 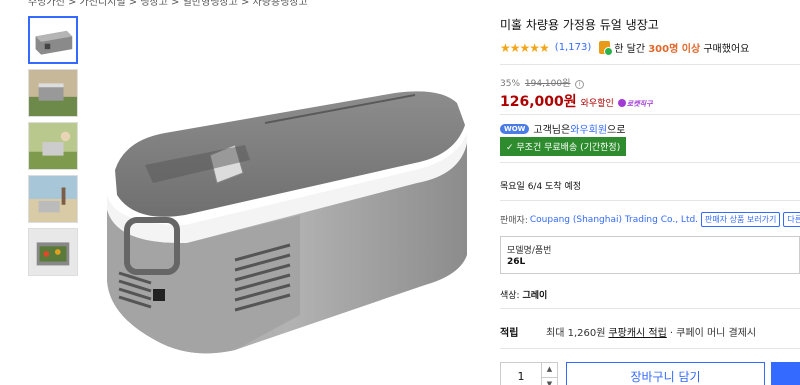 I want to click on reward-suffix: · 쿠페이 머니 결제시, so click(x=713, y=333).